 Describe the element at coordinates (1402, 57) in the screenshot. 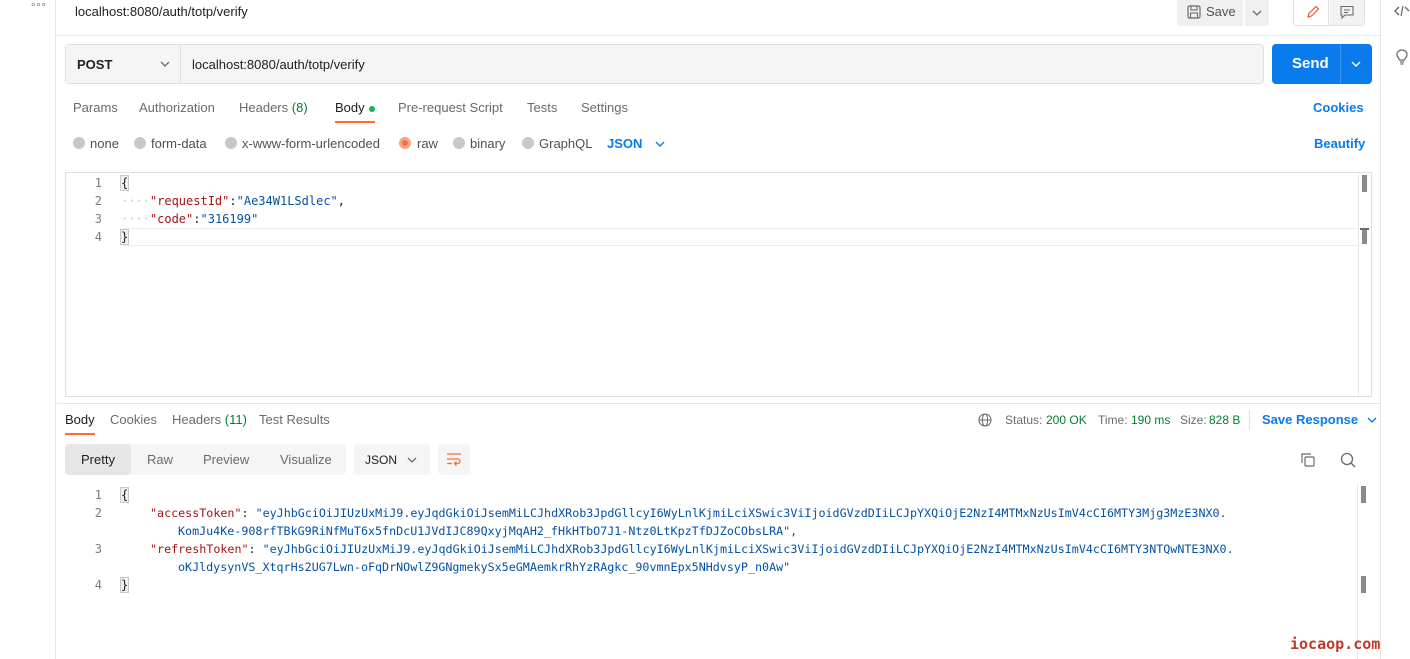

I see `lightbulb-icon` at that location.